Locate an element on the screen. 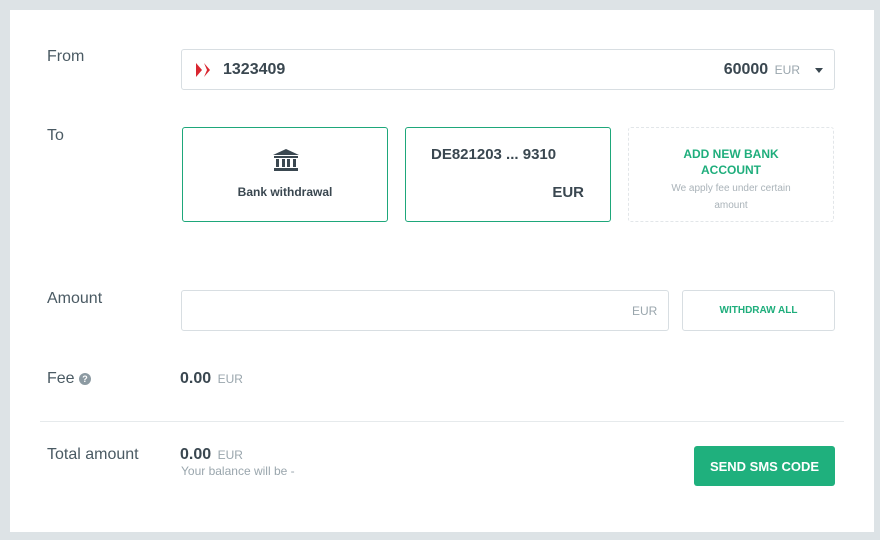  total-currency: EUR is located at coordinates (230, 455).